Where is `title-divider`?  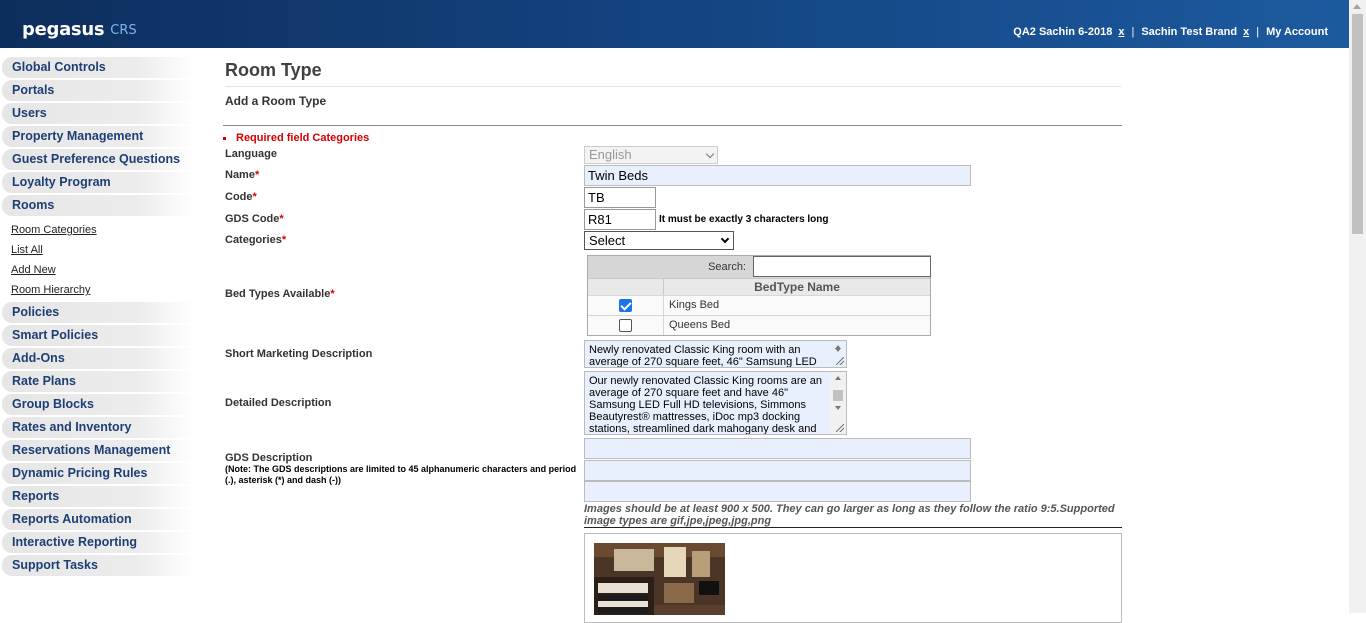
title-divider is located at coordinates (673, 86).